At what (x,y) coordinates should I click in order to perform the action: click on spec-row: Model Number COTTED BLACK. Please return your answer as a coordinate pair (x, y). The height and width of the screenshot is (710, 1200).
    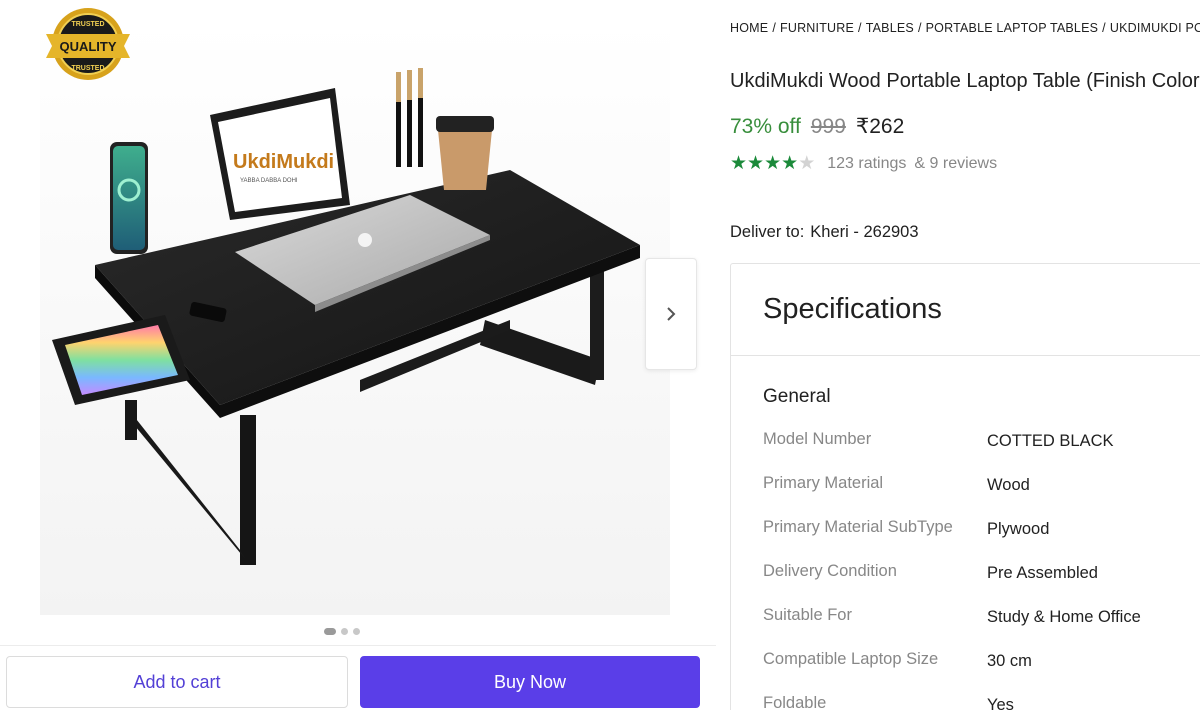
    Looking at the image, I should click on (981, 452).